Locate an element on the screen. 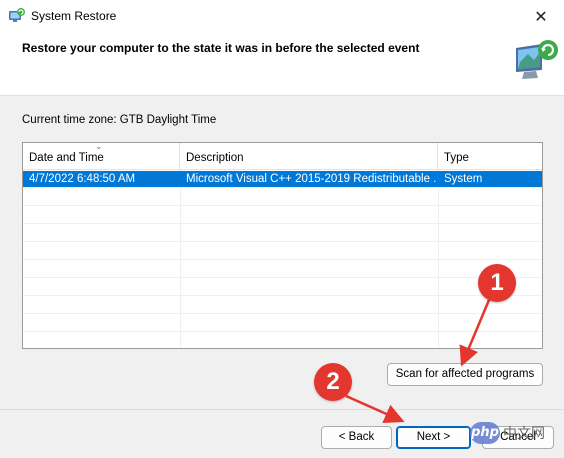  system-restore-icon is located at coordinates (17, 15).